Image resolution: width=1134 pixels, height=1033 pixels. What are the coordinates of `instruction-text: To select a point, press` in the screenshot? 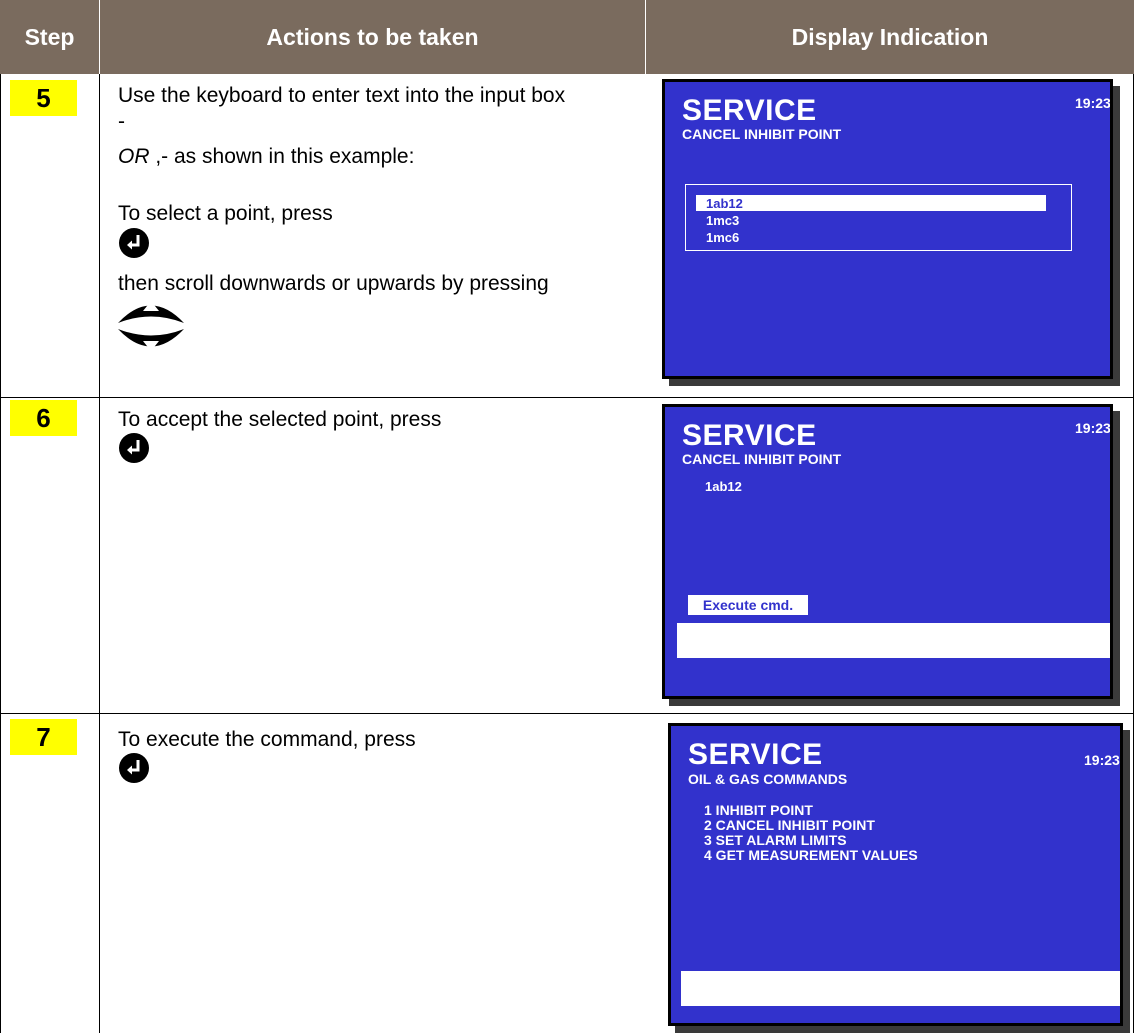 It's located at (225, 213).